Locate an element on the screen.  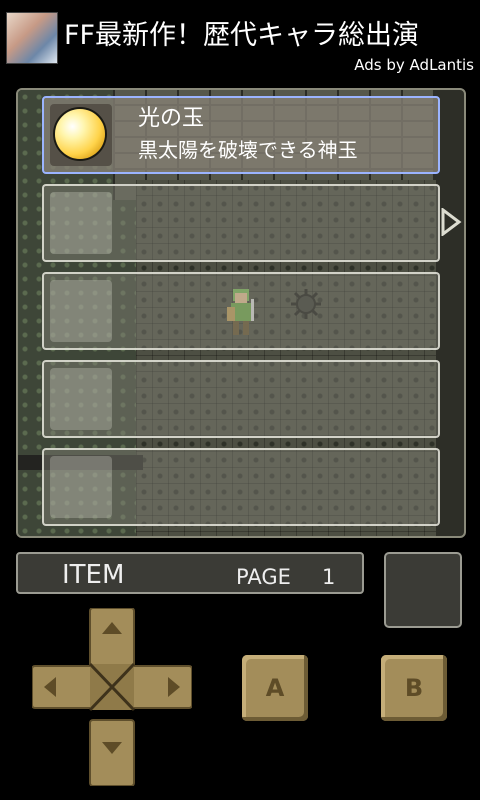
item-description: 黒太陽を破壊できる神玉 is located at coordinates (248, 150).